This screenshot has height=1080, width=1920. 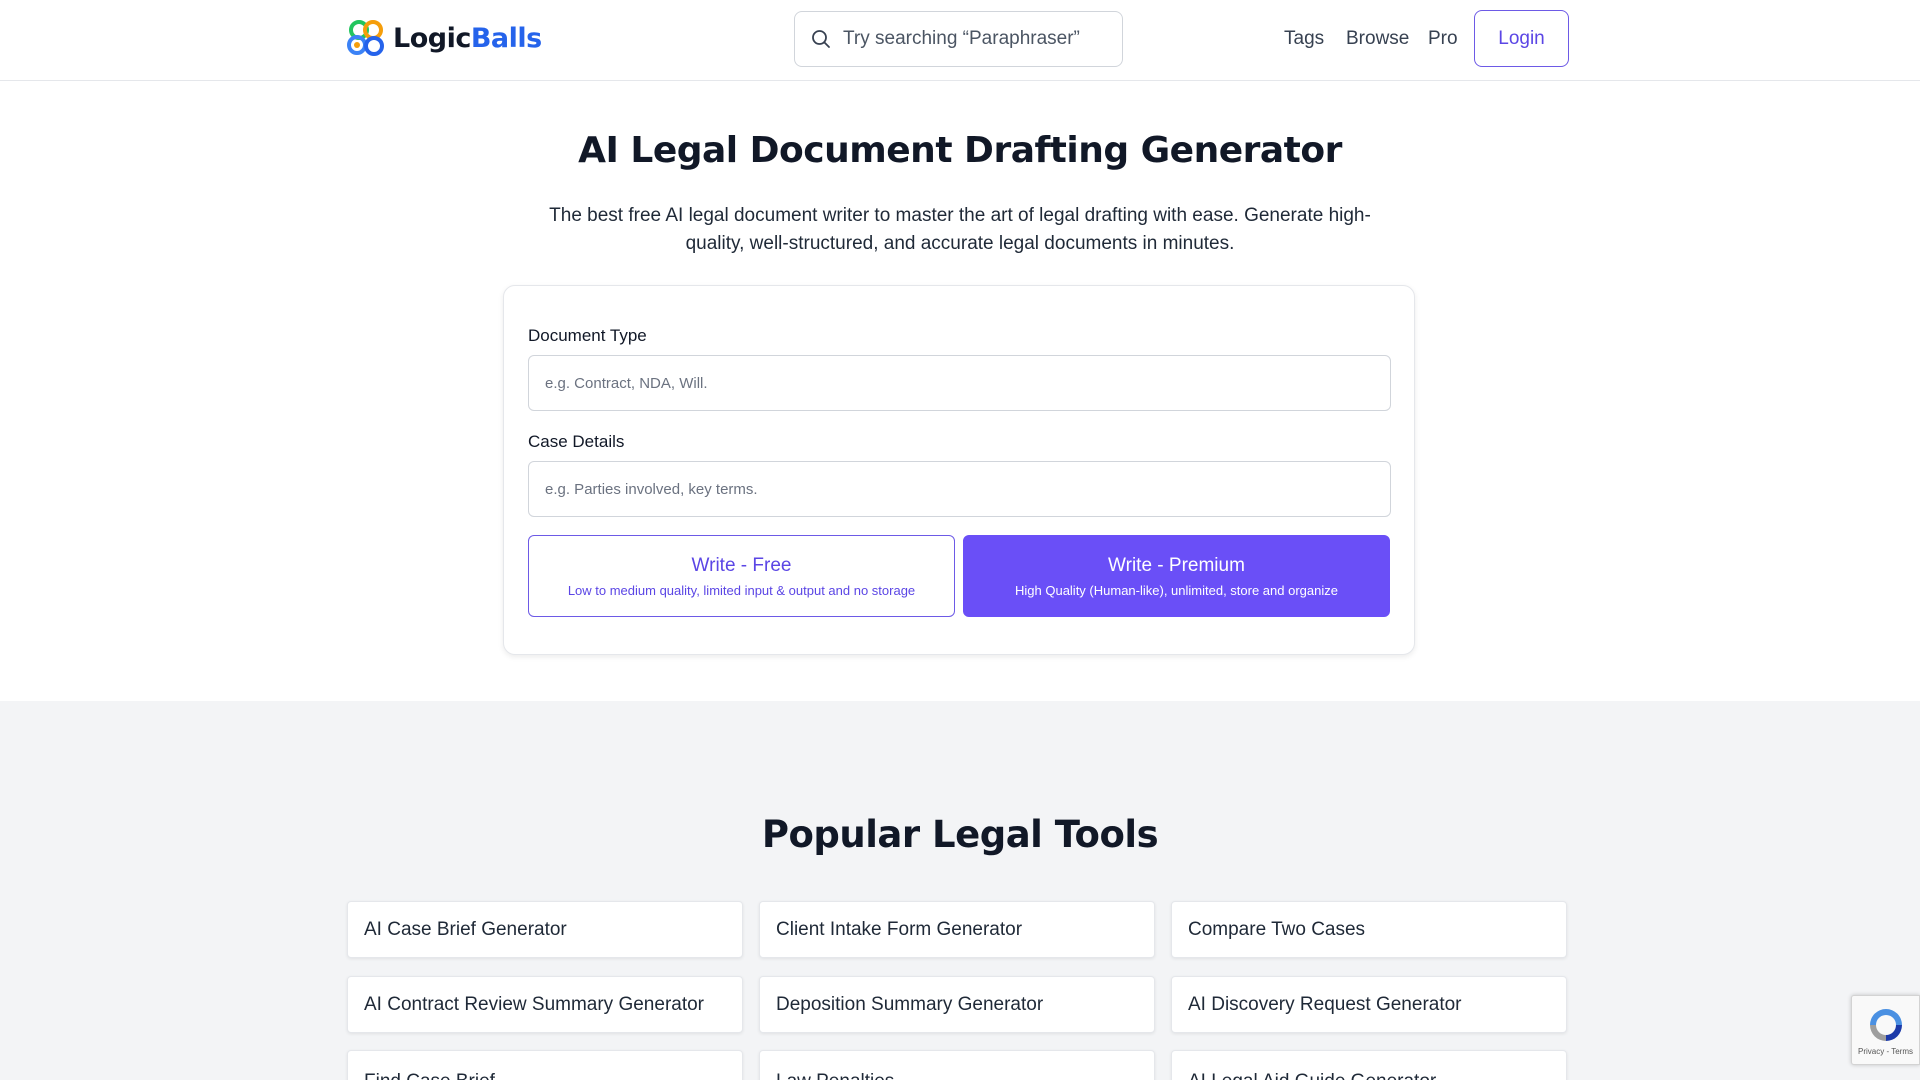 I want to click on tool-card: Compare Two Cases, so click(x=1369, y=929).